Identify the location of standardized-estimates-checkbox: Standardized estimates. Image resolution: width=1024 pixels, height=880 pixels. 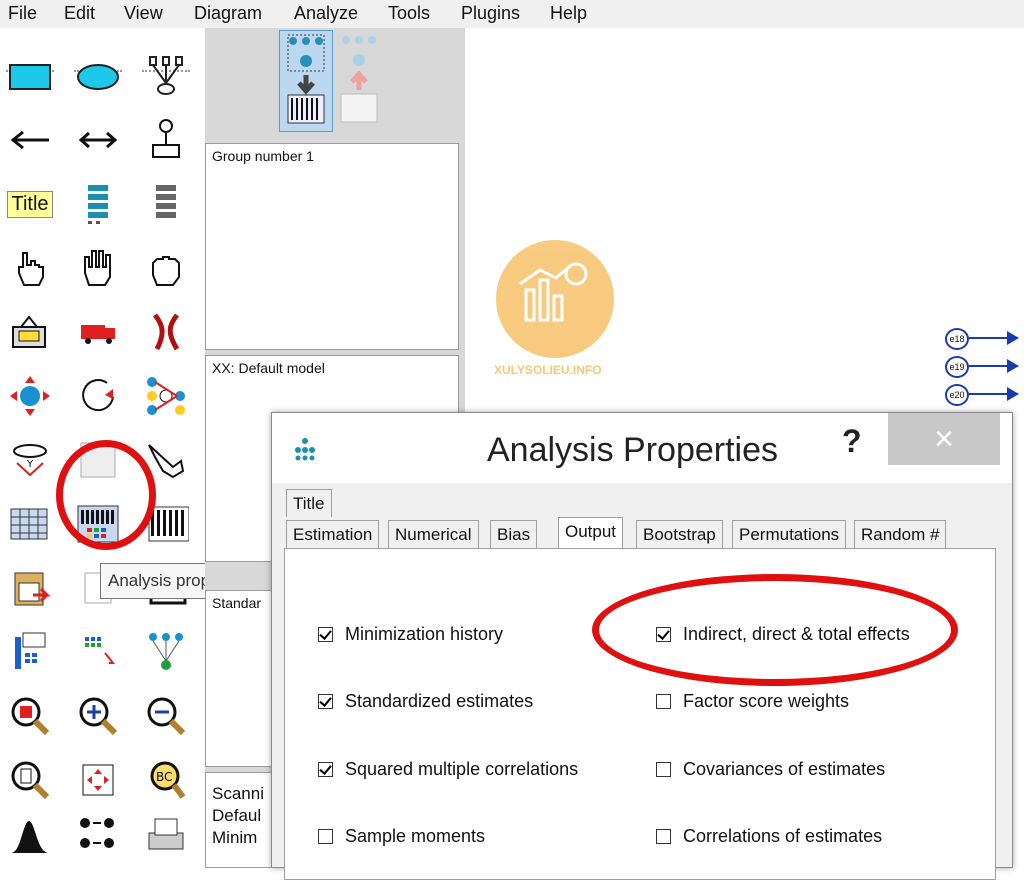
(425, 701).